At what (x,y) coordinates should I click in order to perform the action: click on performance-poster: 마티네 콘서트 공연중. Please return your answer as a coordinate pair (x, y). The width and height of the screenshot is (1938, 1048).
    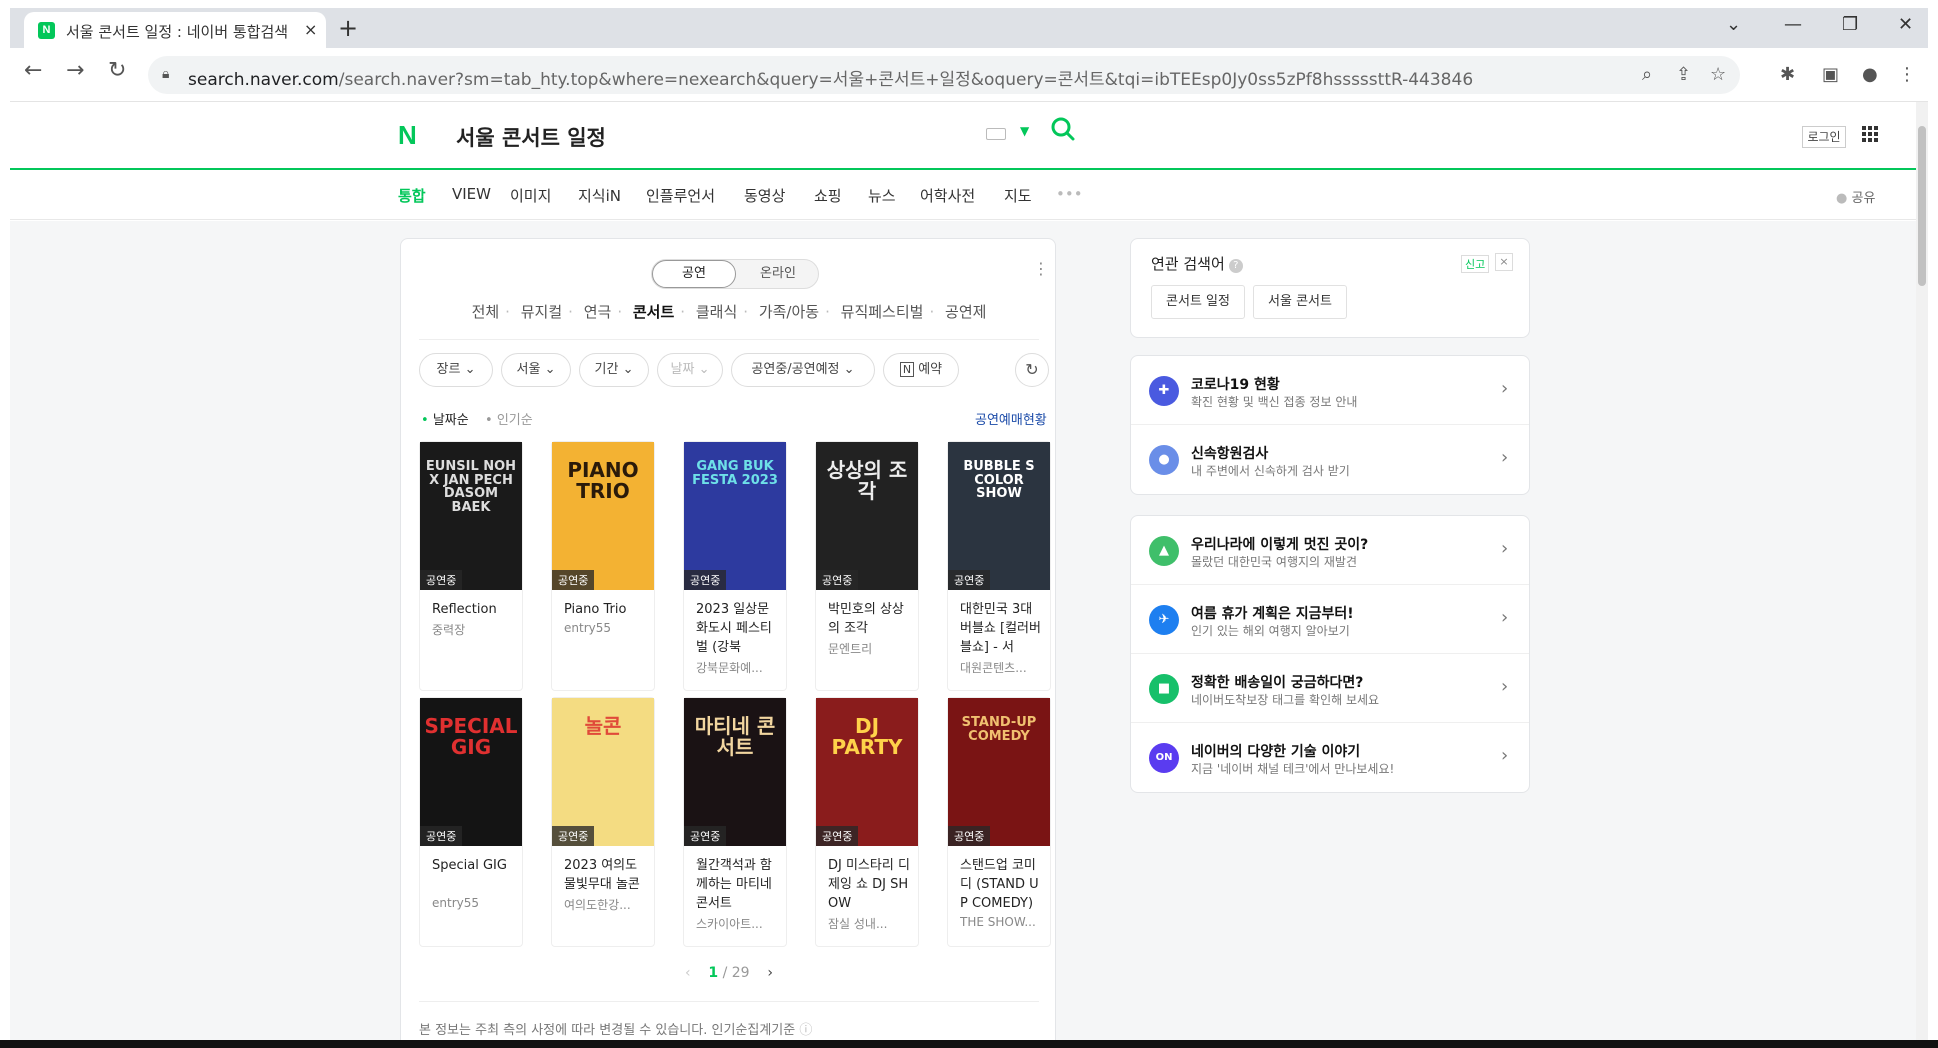
    Looking at the image, I should click on (735, 772).